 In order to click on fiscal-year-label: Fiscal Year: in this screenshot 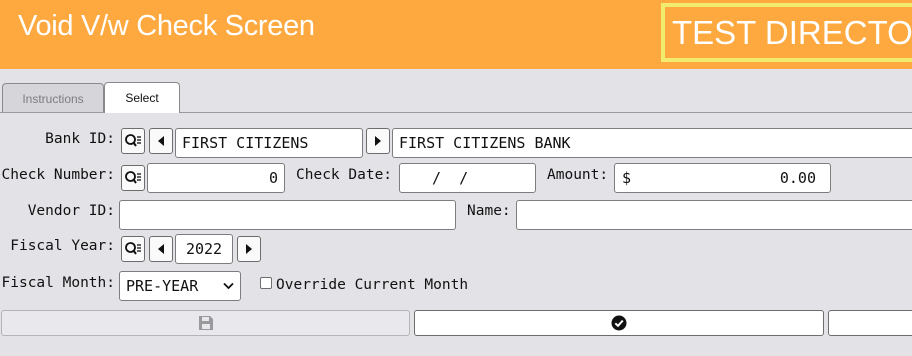, I will do `click(62, 246)`.